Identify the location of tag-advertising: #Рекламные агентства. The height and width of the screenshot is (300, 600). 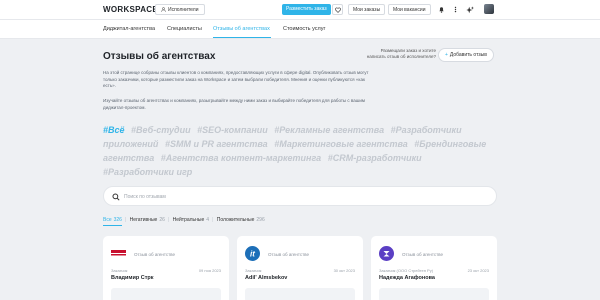
(329, 130).